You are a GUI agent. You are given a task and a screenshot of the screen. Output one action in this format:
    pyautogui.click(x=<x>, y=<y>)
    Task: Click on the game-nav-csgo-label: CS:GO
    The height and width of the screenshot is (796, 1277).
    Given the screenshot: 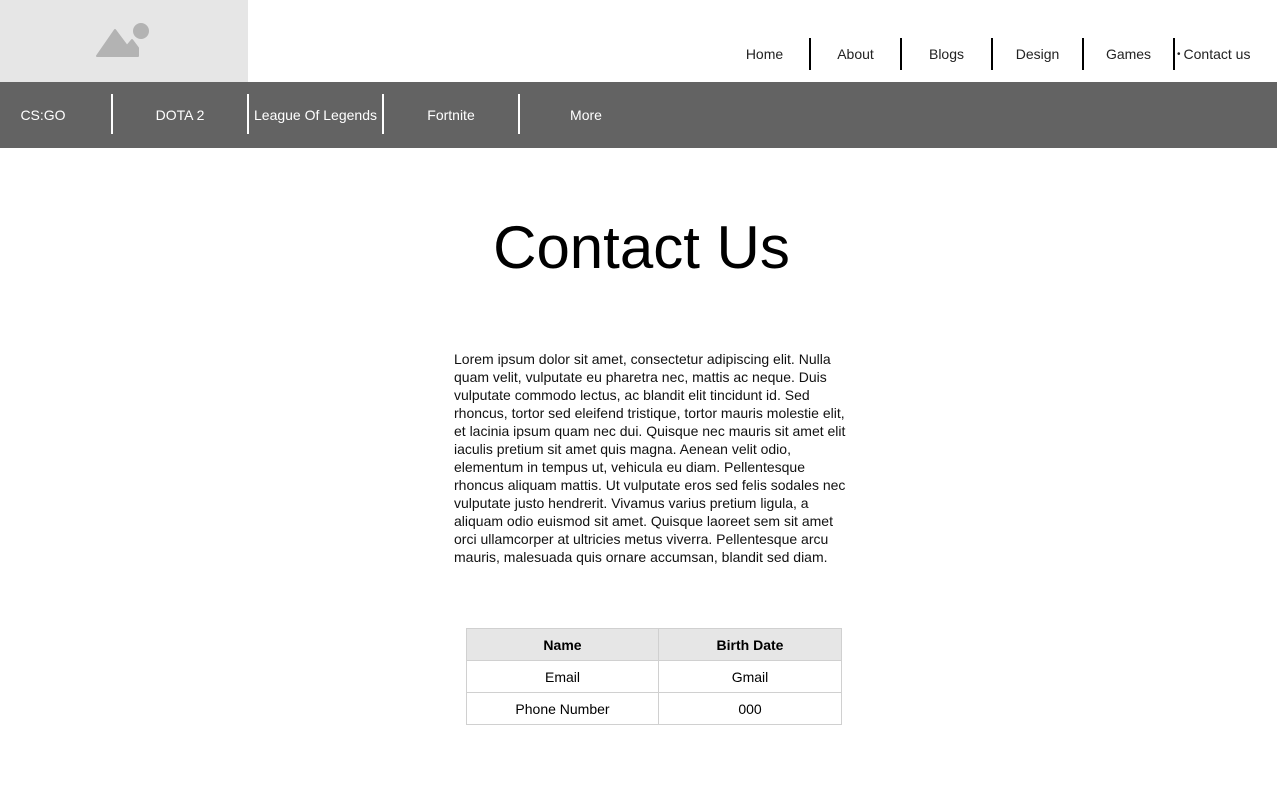 What is the action you would take?
    pyautogui.click(x=43, y=115)
    